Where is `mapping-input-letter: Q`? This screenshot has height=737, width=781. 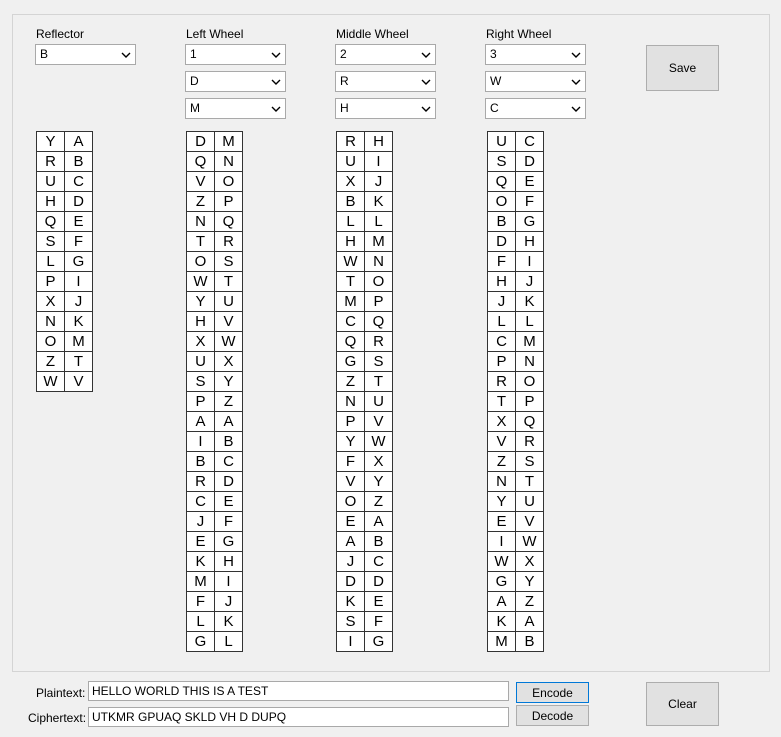
mapping-input-letter: Q is located at coordinates (200, 161).